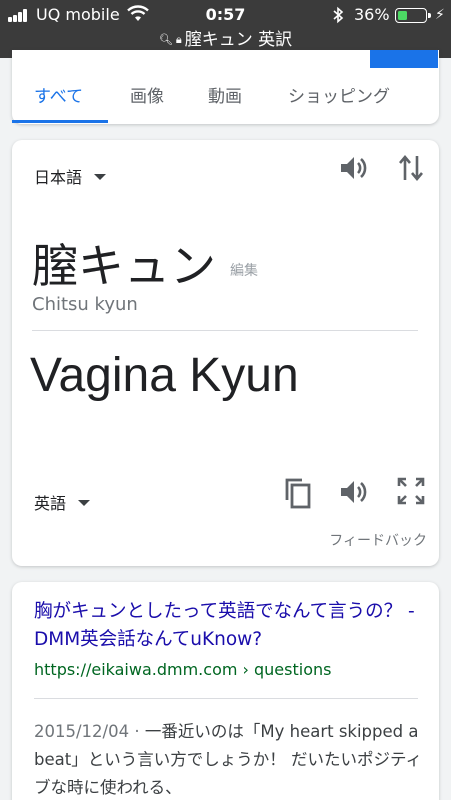 The width and height of the screenshot is (451, 800). Describe the element at coordinates (229, 626) in the screenshot. I see `result-title-link: 胸がキュンとしたって英語でなんて言うの？ - DMM英会話なんてuKnow?` at that location.